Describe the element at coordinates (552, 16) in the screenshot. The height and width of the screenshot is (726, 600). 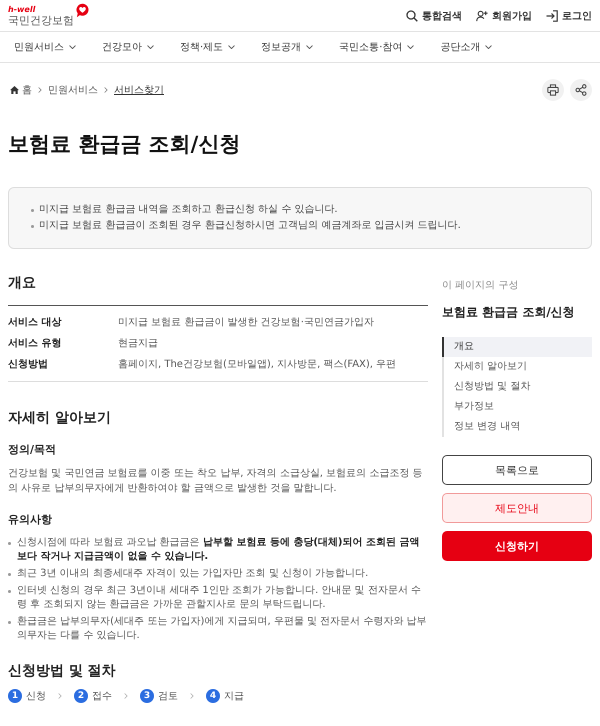
I see `login-icon` at that location.